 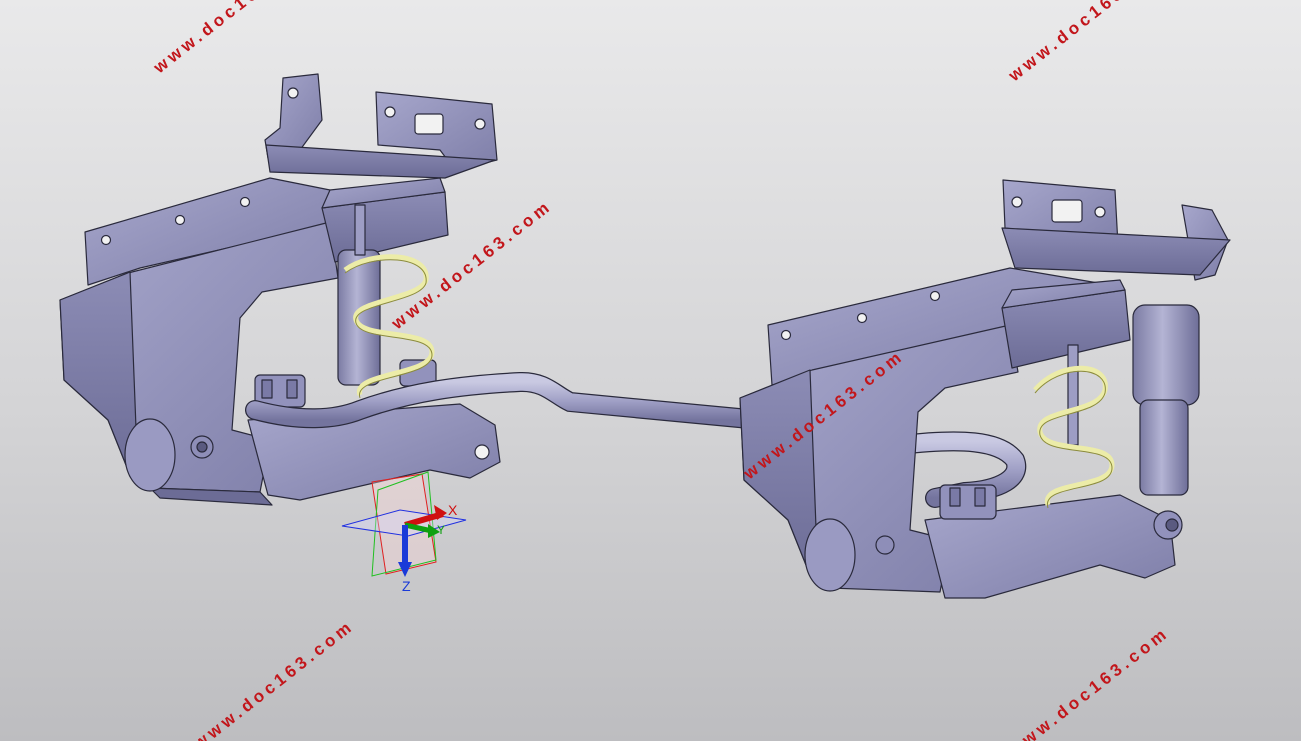 What do you see at coordinates (453, 510) in the screenshot?
I see `x-axis-label: X` at bounding box center [453, 510].